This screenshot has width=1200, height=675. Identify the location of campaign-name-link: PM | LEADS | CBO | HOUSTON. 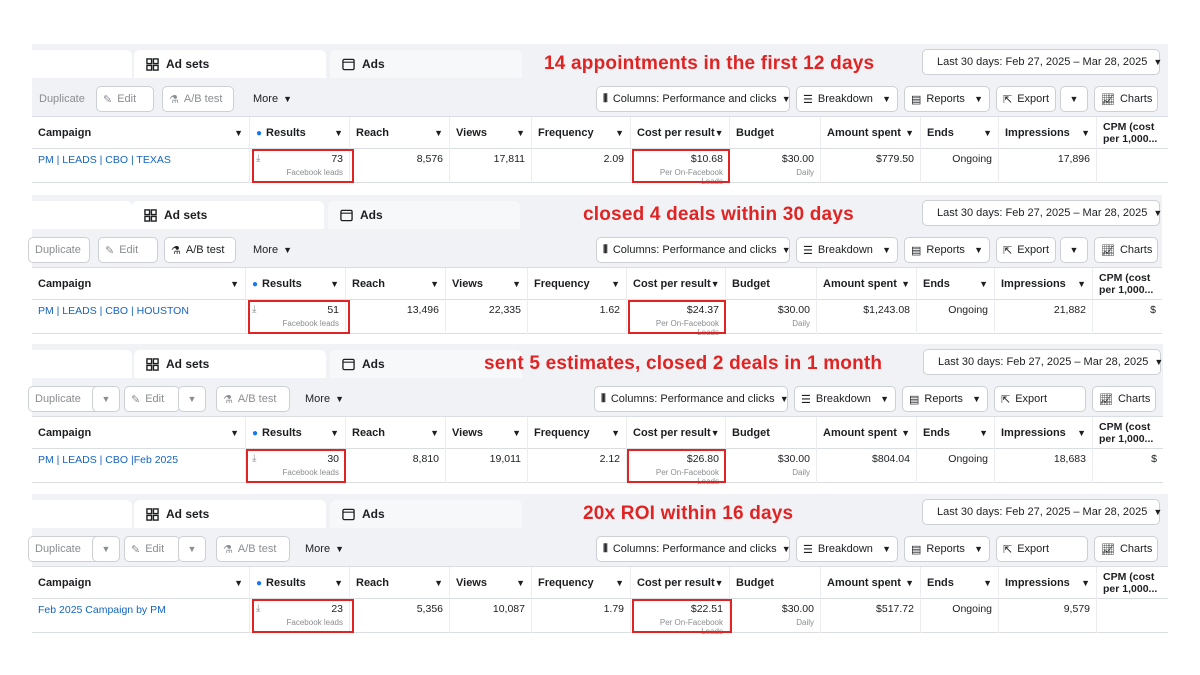
(139, 317).